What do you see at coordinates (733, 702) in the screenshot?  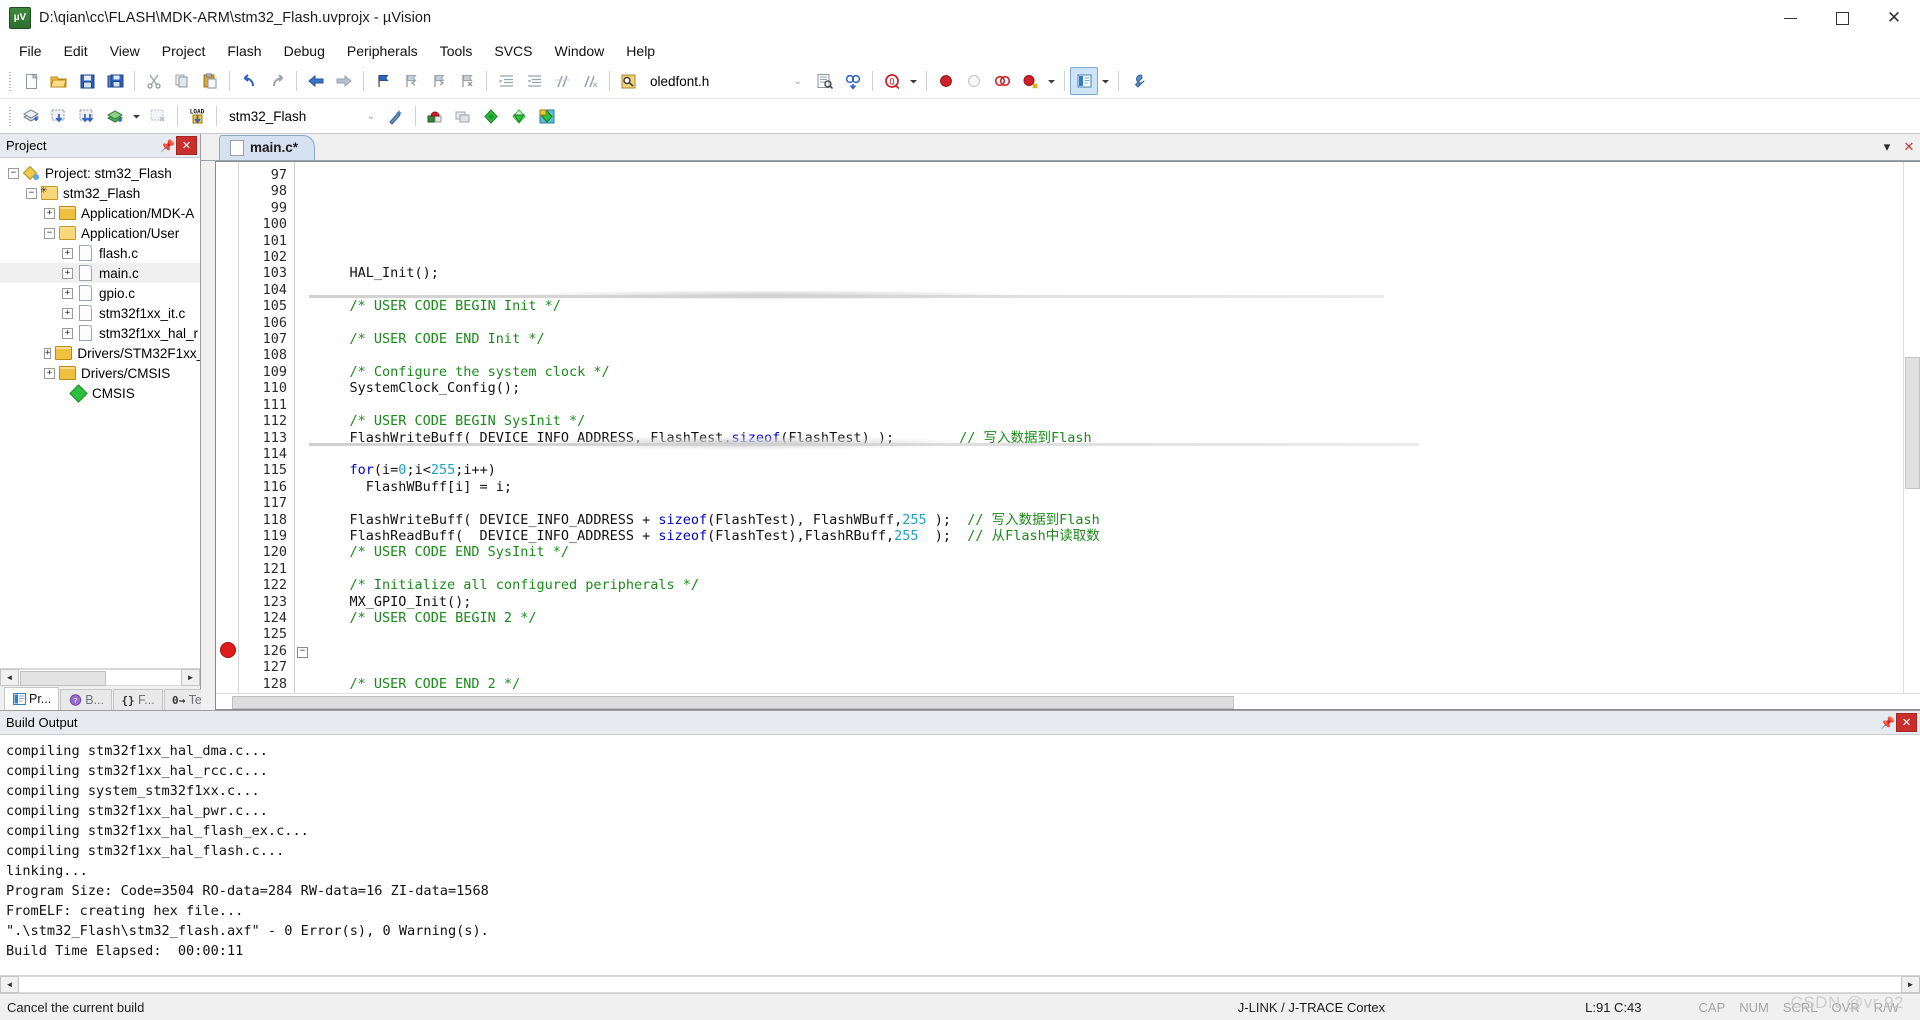 I see `editor-hscroll-thumb` at bounding box center [733, 702].